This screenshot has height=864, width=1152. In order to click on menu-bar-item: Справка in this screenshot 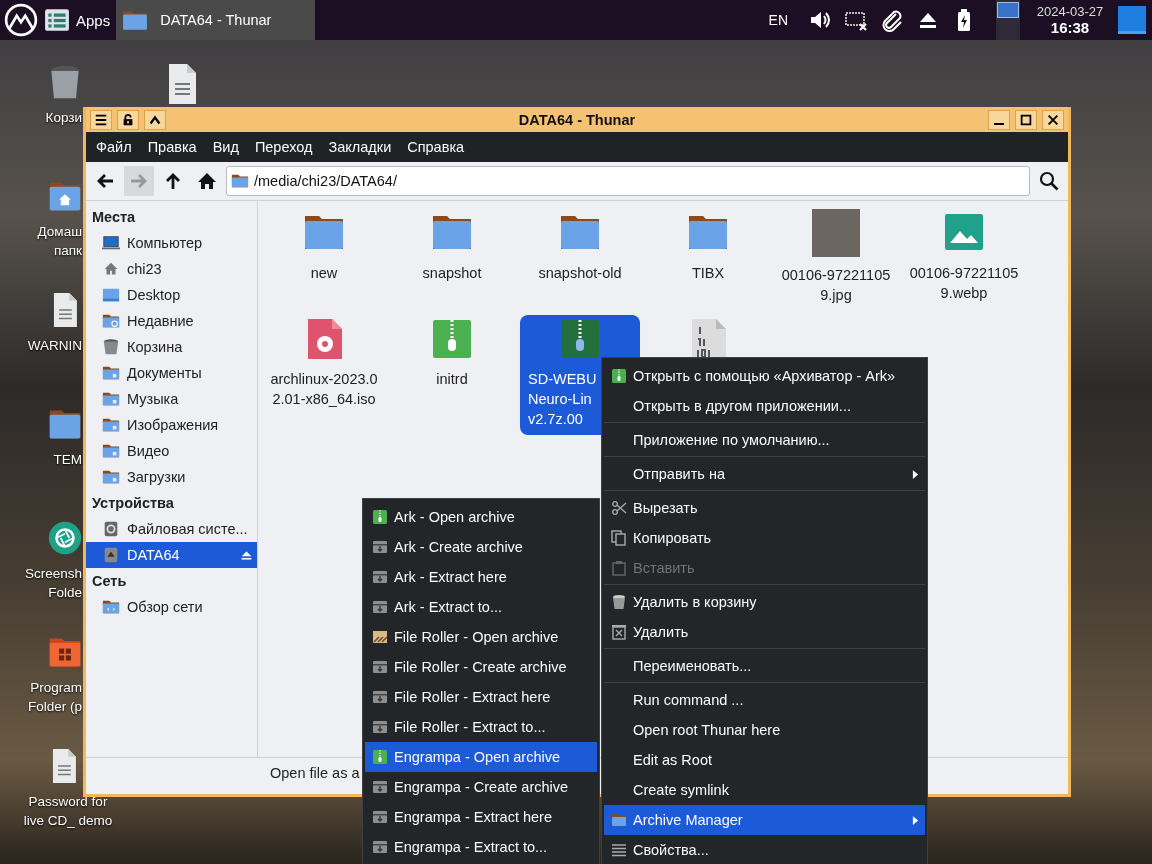, I will do `click(436, 147)`.